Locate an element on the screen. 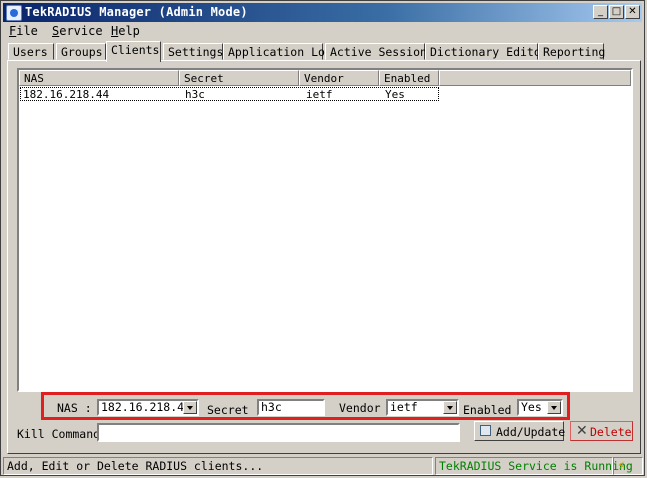  enabled-combo: Yes is located at coordinates (540, 407).